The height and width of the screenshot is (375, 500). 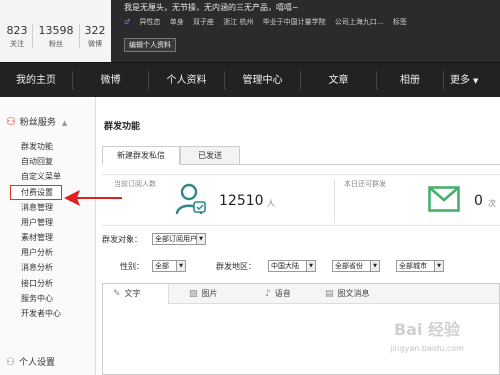 What do you see at coordinates (400, 22) in the screenshot?
I see `info-tags: 标签` at bounding box center [400, 22].